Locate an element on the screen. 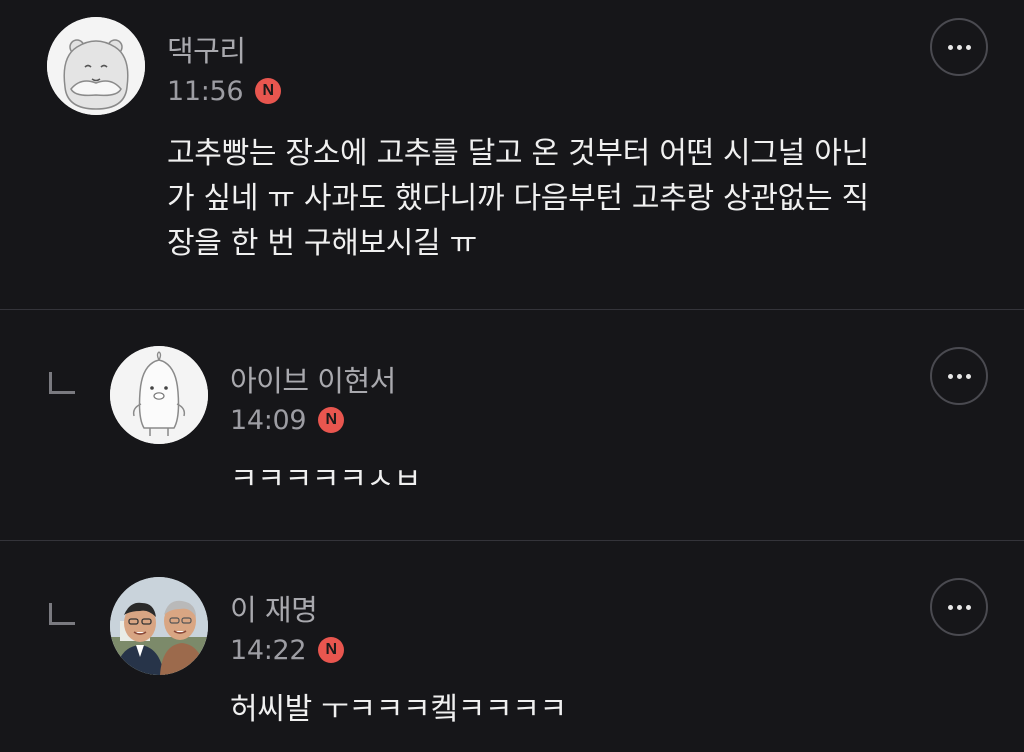 Image resolution: width=1024 pixels, height=752 pixels. comment-body: 허씨발 ㅜㅋㅋㅋ켘ㅋㅋㅋㅋ is located at coordinates (398, 709).